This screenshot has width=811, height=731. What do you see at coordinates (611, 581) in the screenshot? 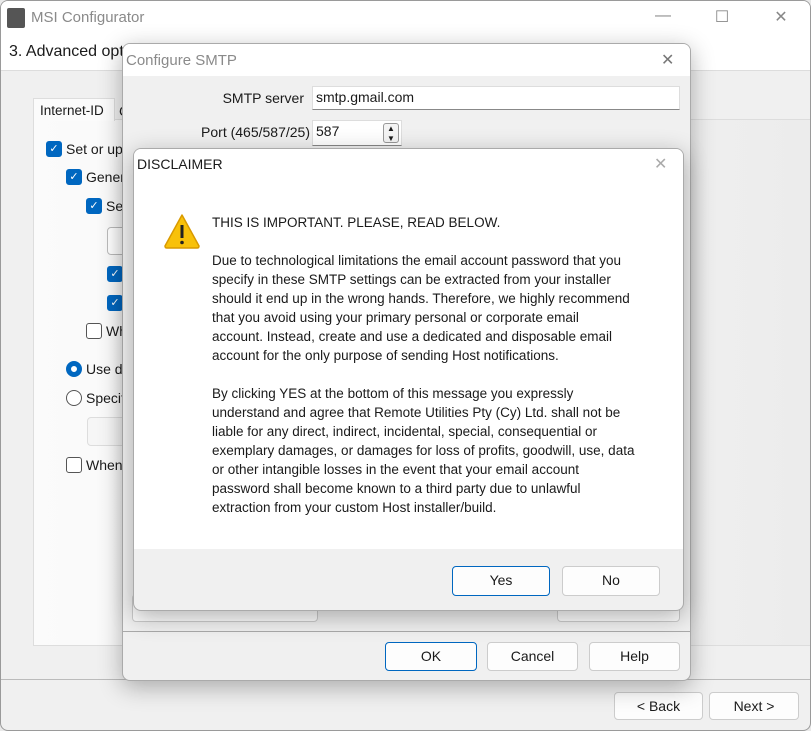
I see `no-button: No` at bounding box center [611, 581].